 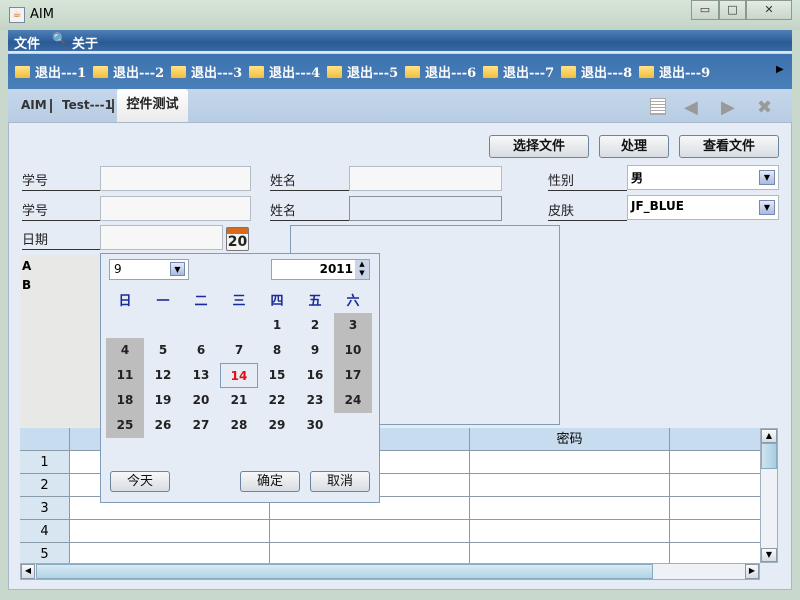 What do you see at coordinates (518, 71) in the screenshot?
I see `toolbar-item-exit-7: 退出---7` at bounding box center [518, 71].